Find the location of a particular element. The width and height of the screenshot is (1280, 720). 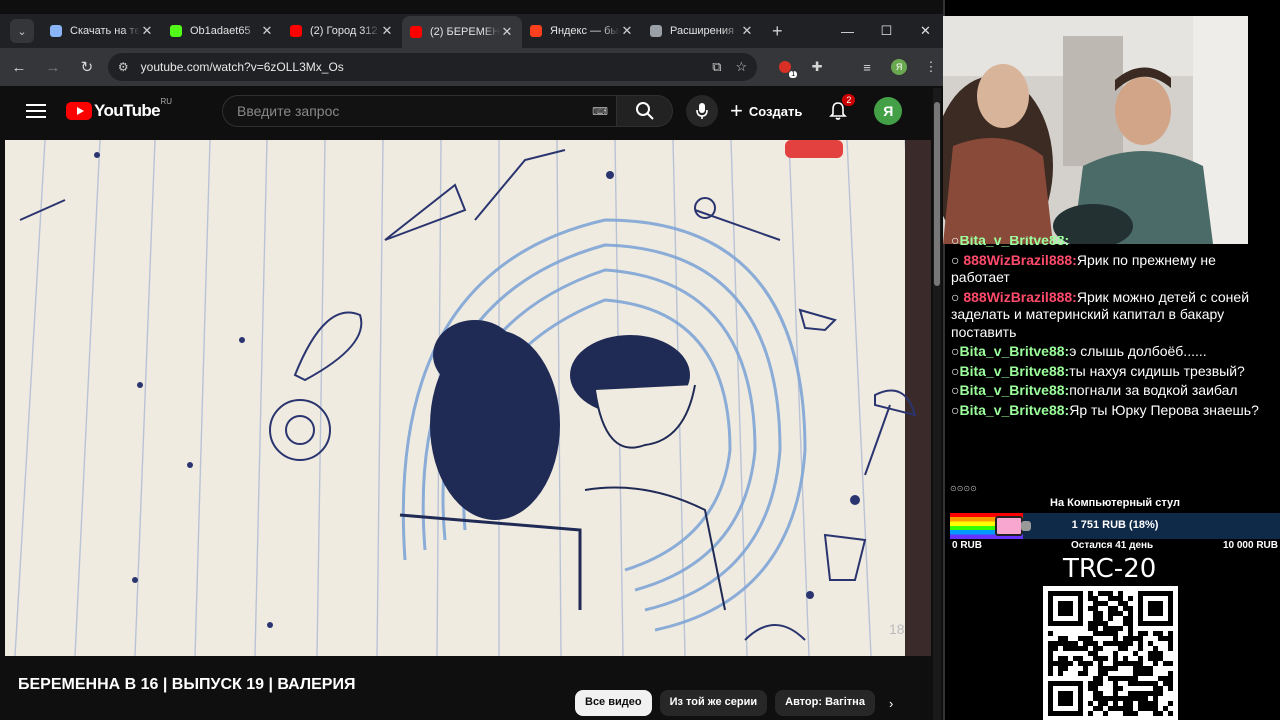

reload-button: ↻ is located at coordinates (87, 67).